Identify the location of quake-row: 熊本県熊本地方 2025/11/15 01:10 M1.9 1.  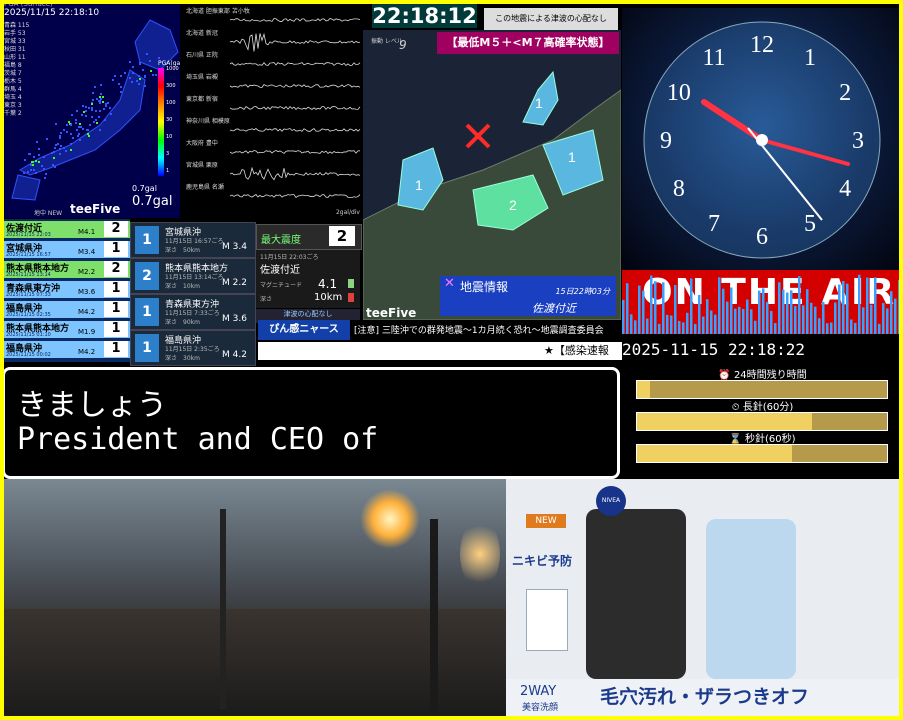
(67, 329).